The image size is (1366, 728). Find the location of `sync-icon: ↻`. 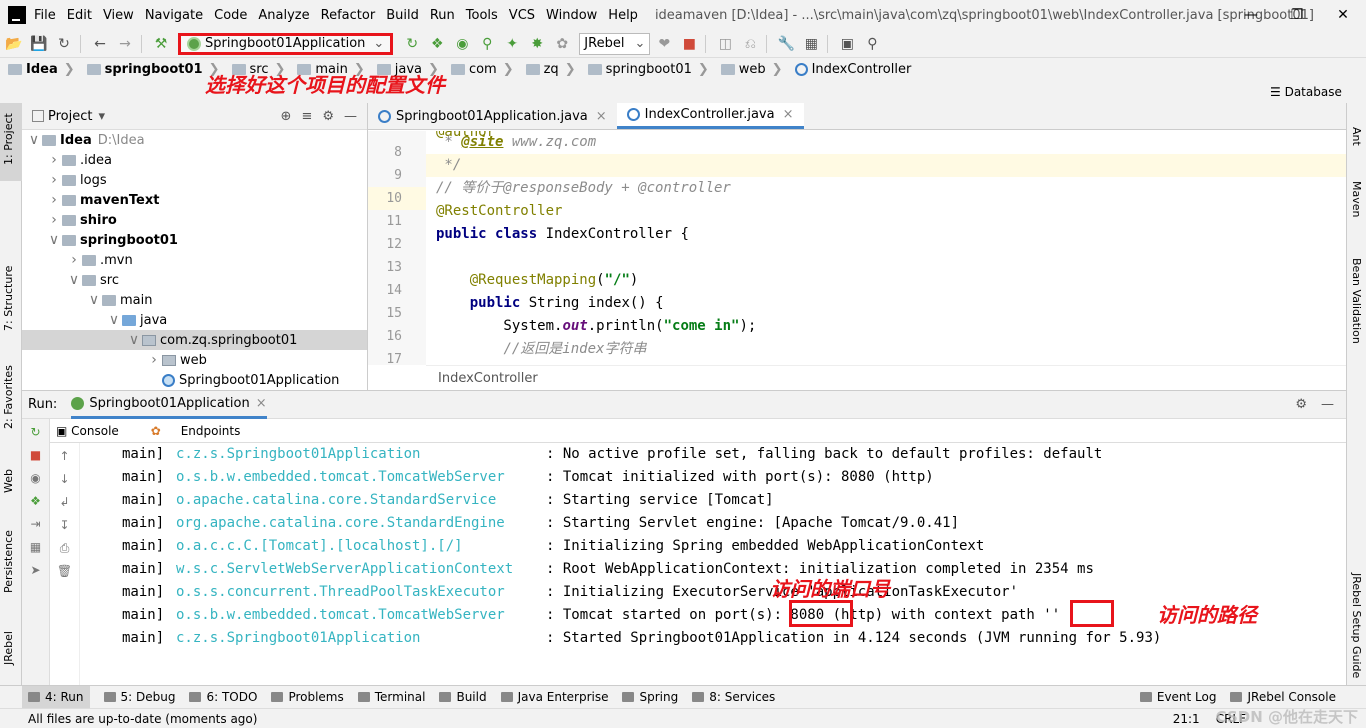

sync-icon: ↻ is located at coordinates (64, 44).